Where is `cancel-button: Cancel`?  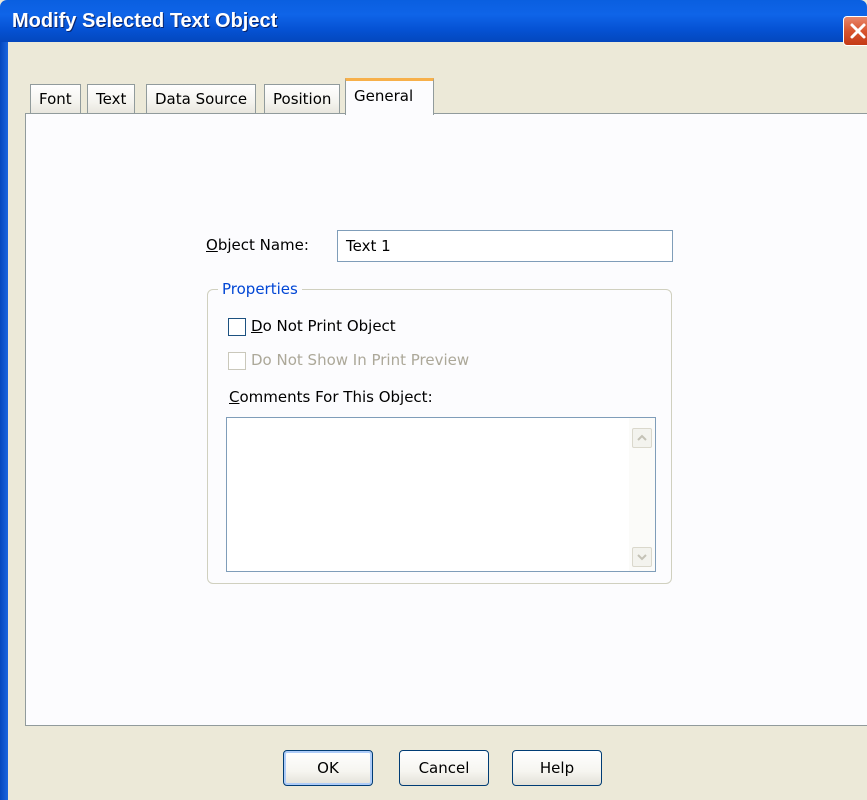
cancel-button: Cancel is located at coordinates (444, 768).